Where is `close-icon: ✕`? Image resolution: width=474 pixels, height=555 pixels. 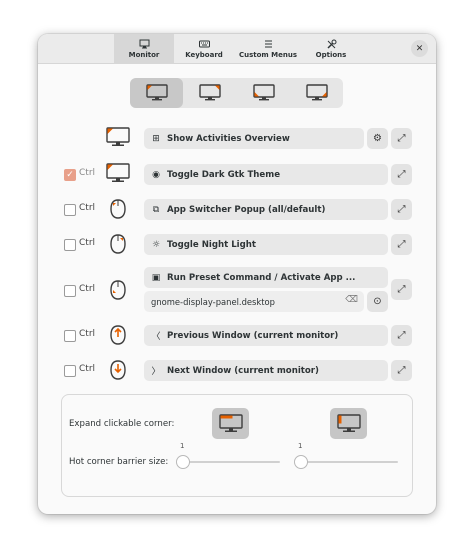 close-icon: ✕ is located at coordinates (419, 48).